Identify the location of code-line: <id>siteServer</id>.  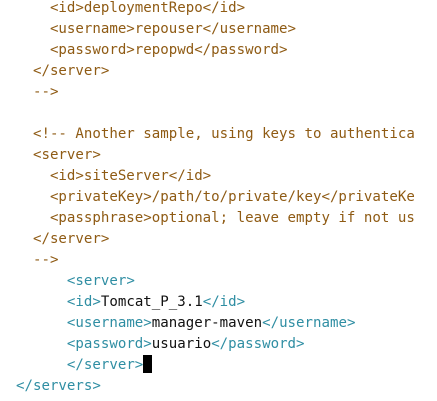
(113, 176).